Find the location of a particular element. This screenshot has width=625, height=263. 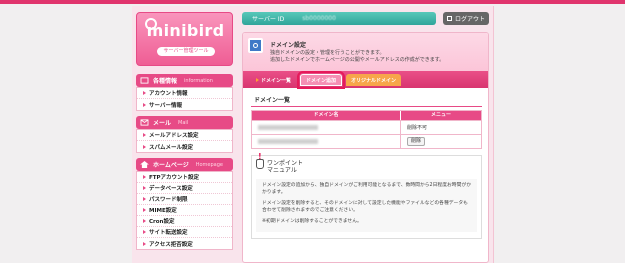

sidebar-item-cron: Cron設定 is located at coordinates (184, 221).